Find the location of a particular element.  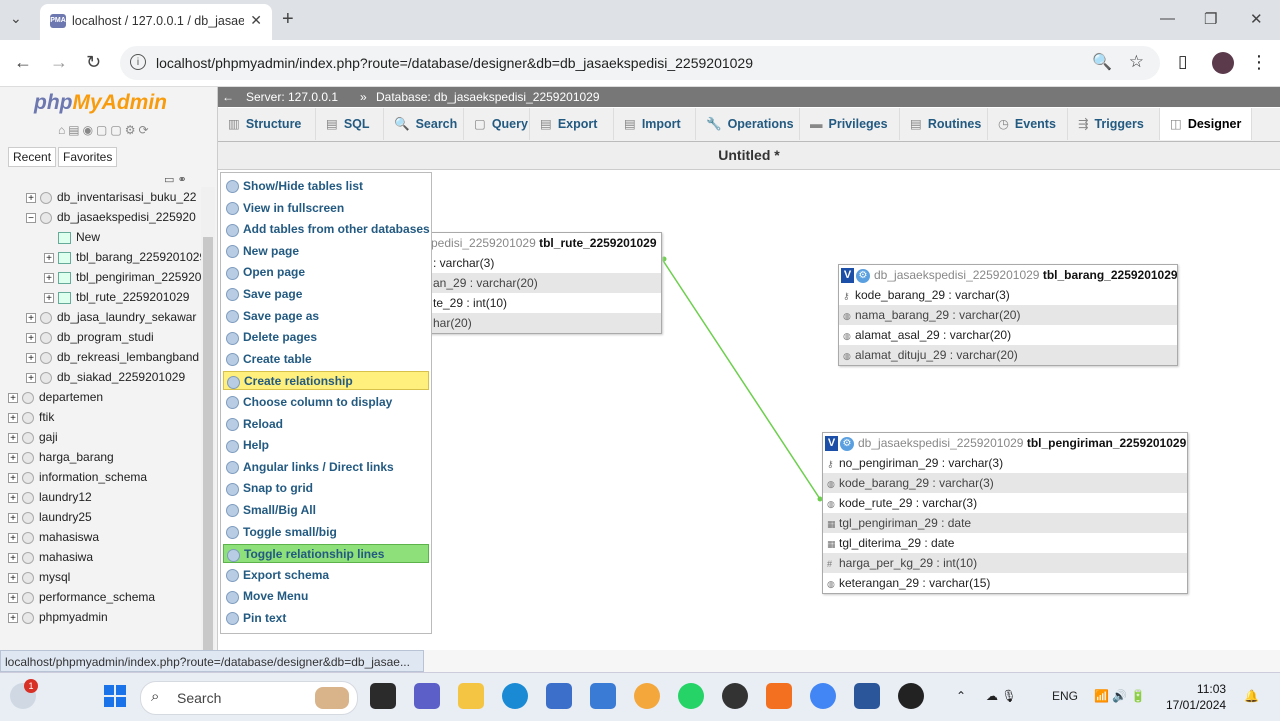

breadcrumb-database: Database: db_jasaekspedisi_2259201029 is located at coordinates (488, 97).